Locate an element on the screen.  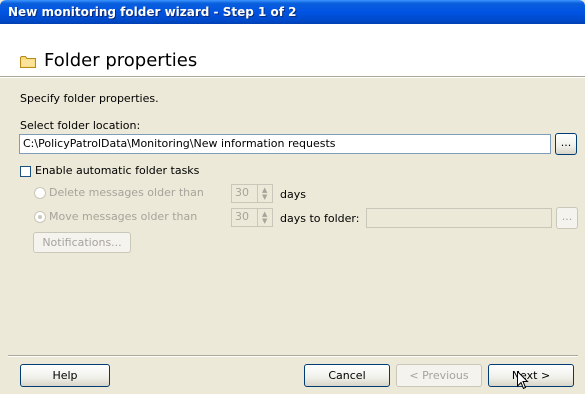
radio-selected-dot is located at coordinates (40, 217).